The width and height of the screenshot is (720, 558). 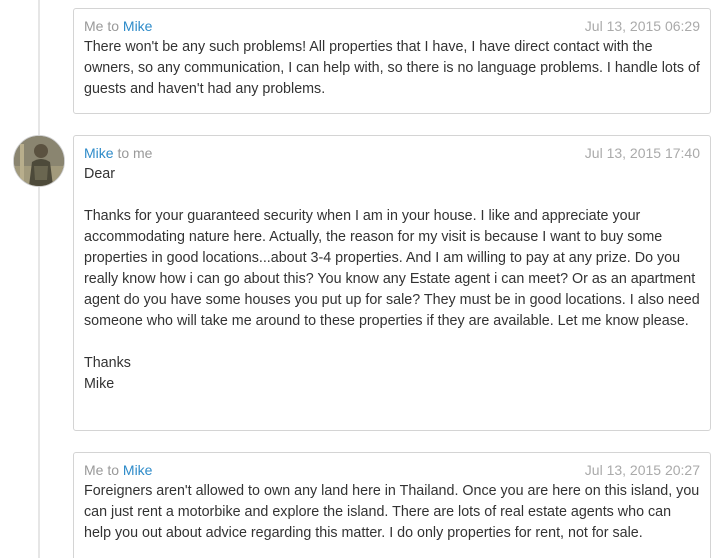 I want to click on message-header: Me to Mike Jul 13, 2015 20:27, so click(x=392, y=470).